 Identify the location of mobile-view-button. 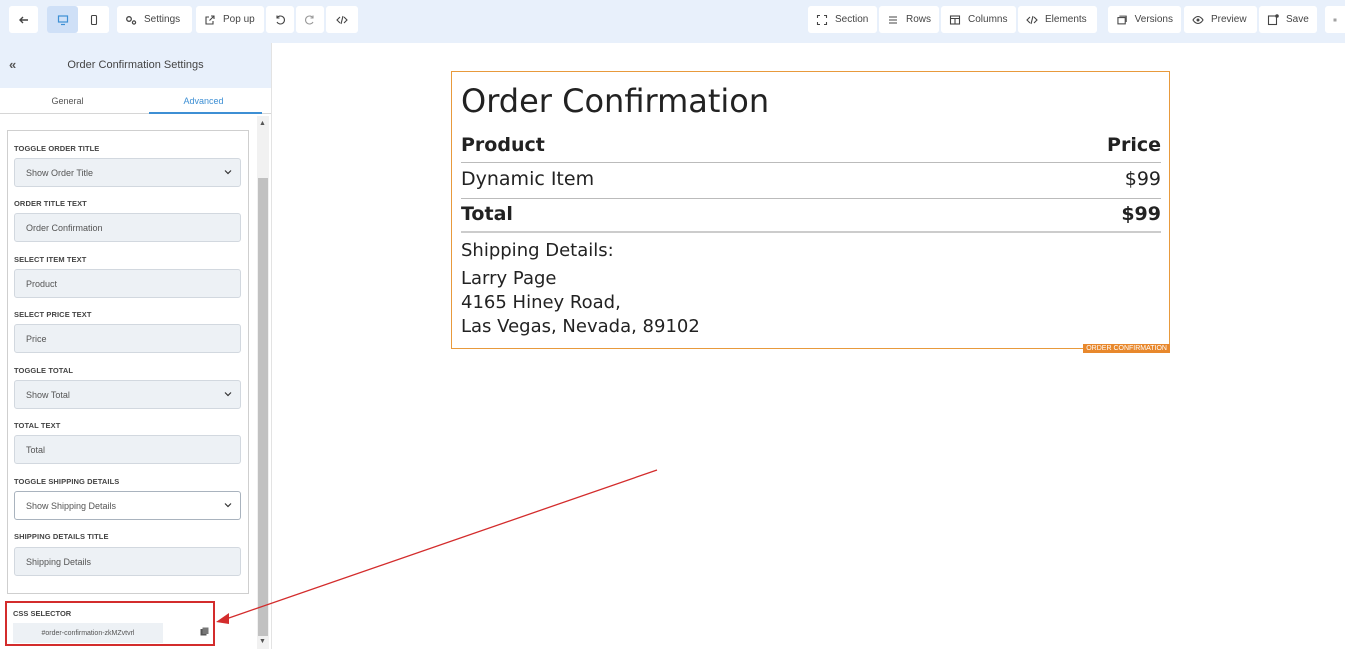
(94, 19).